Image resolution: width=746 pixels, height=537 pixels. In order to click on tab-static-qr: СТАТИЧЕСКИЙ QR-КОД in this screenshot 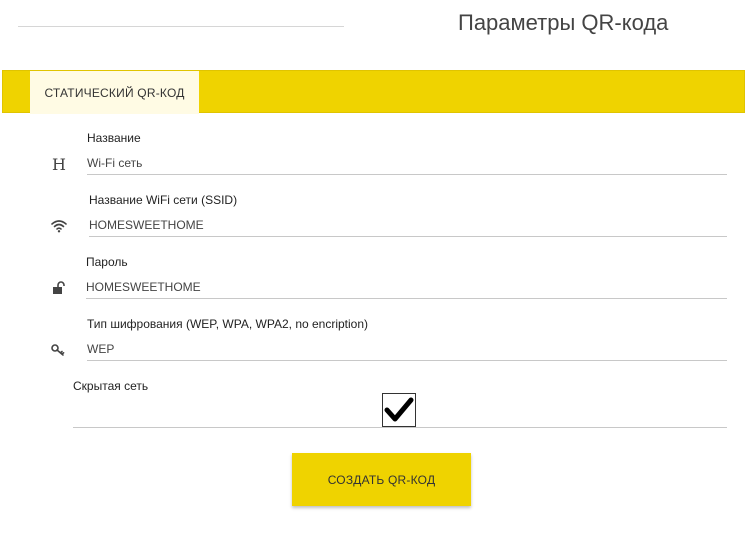, I will do `click(114, 92)`.